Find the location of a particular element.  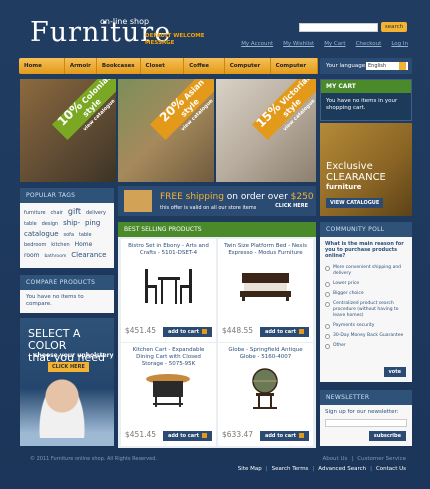

language-select: English is located at coordinates (387, 66).